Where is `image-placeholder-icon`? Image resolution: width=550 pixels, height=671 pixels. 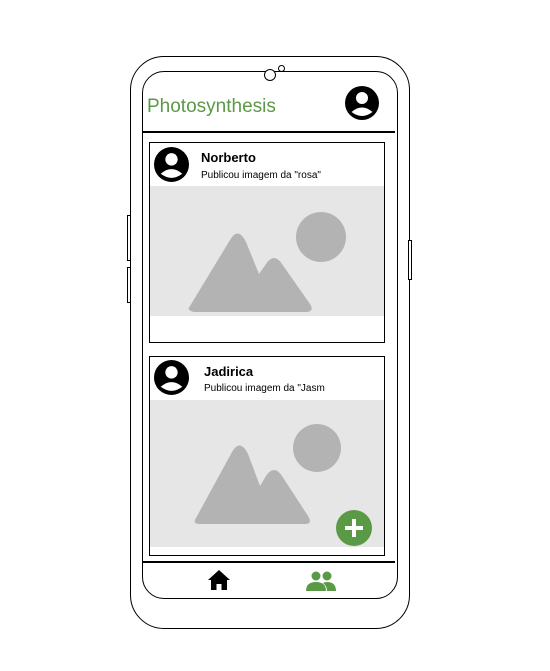 image-placeholder-icon is located at coordinates (267, 251).